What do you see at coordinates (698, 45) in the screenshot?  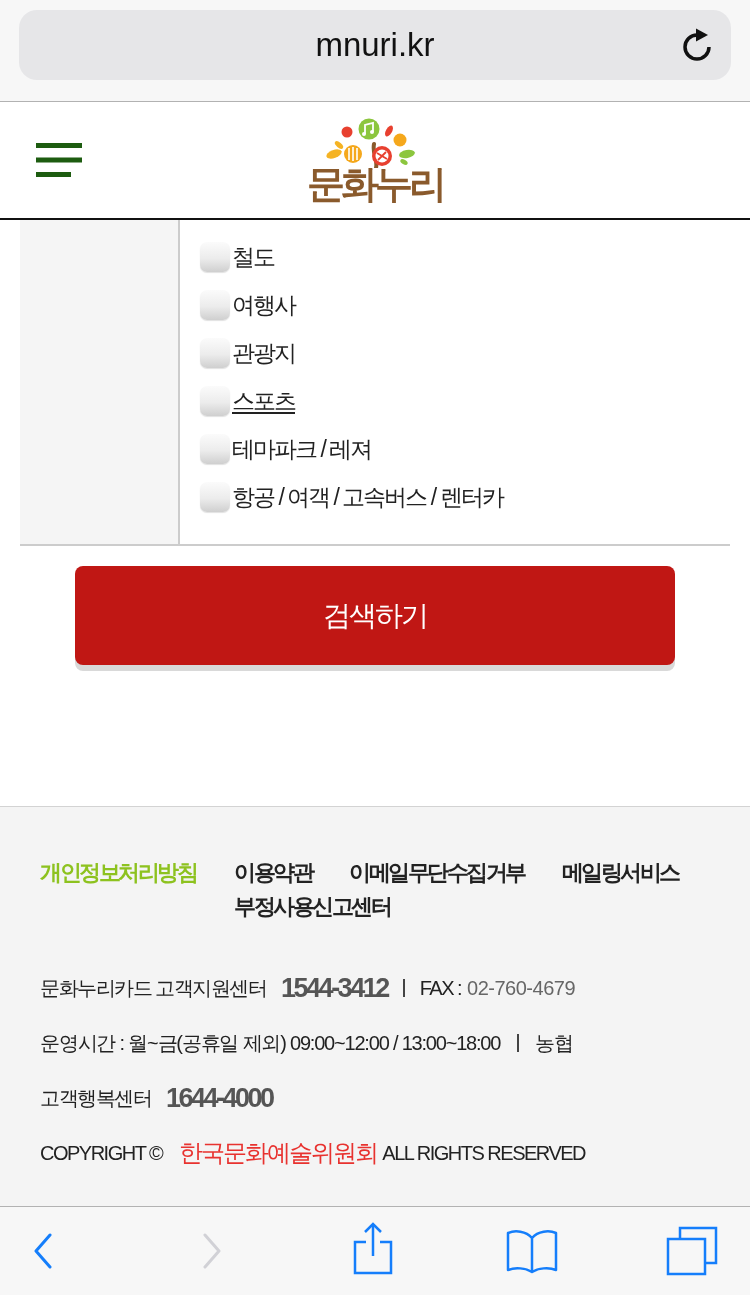 I see `reload-icon` at bounding box center [698, 45].